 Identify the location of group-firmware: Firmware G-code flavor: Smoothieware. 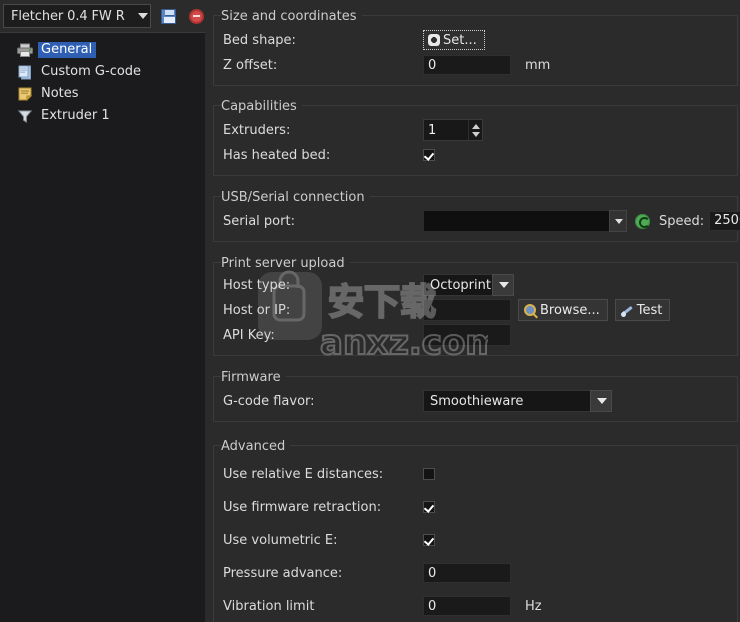
(475, 396).